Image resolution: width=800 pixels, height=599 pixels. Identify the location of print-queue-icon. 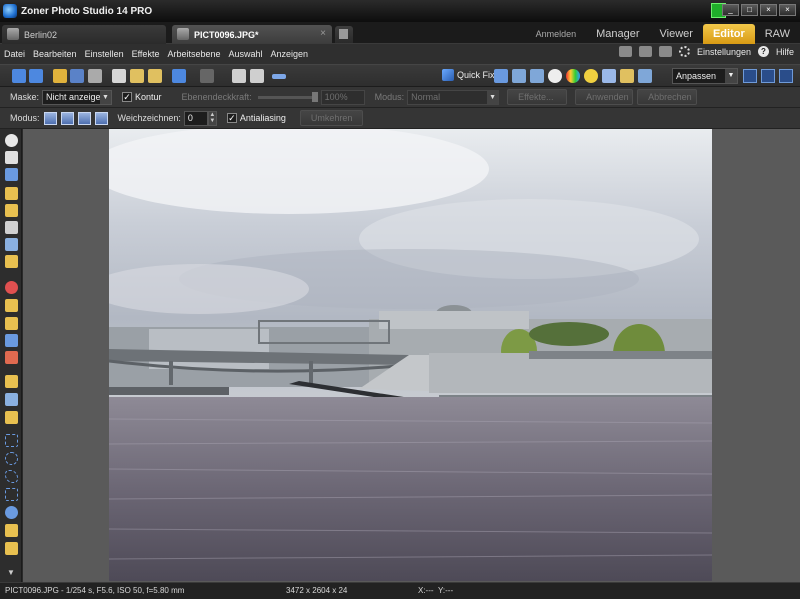
(645, 51).